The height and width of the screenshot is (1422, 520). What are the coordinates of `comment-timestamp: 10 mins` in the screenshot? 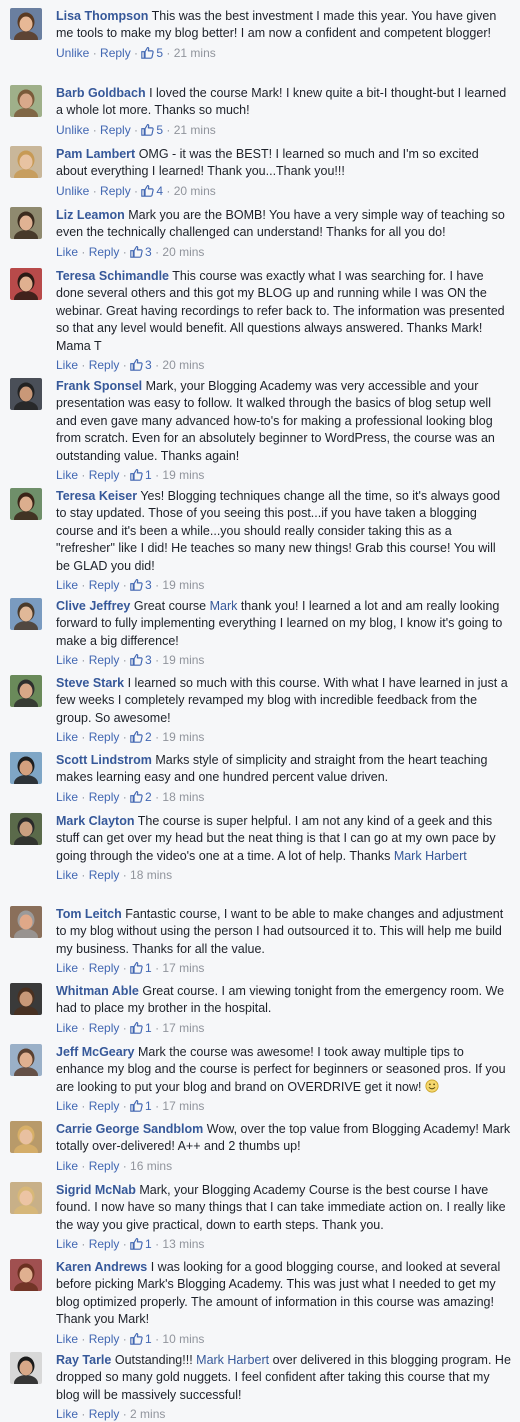 It's located at (183, 1339).